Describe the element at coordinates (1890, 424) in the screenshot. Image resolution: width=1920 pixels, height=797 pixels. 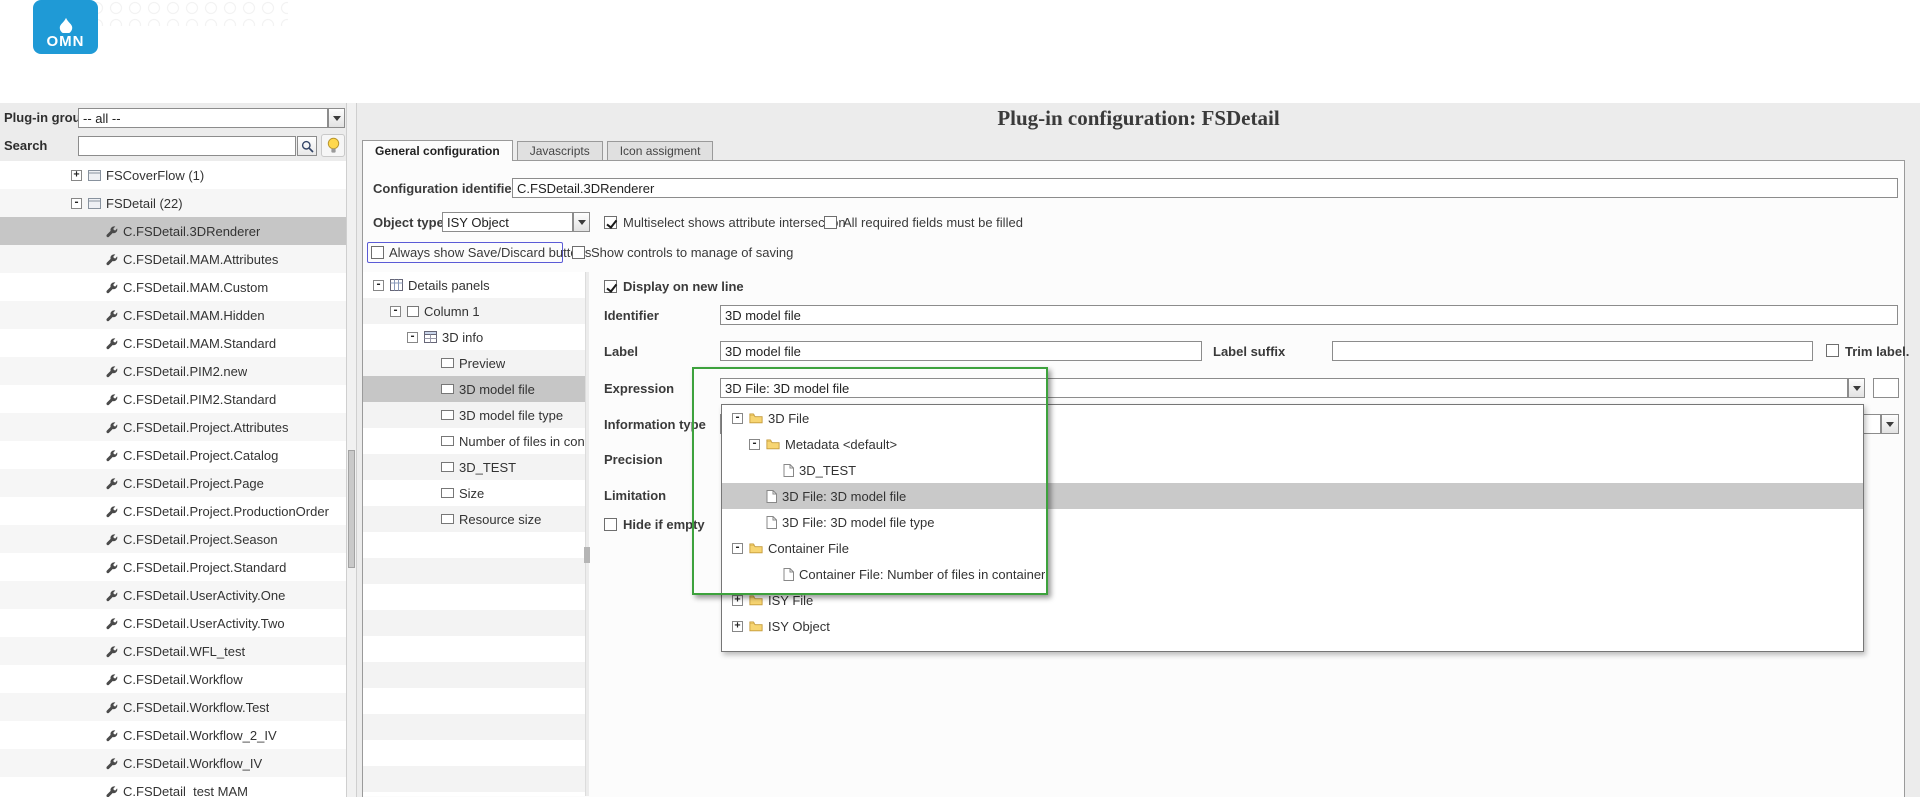
I see `information-type-dropdown-arrow` at that location.